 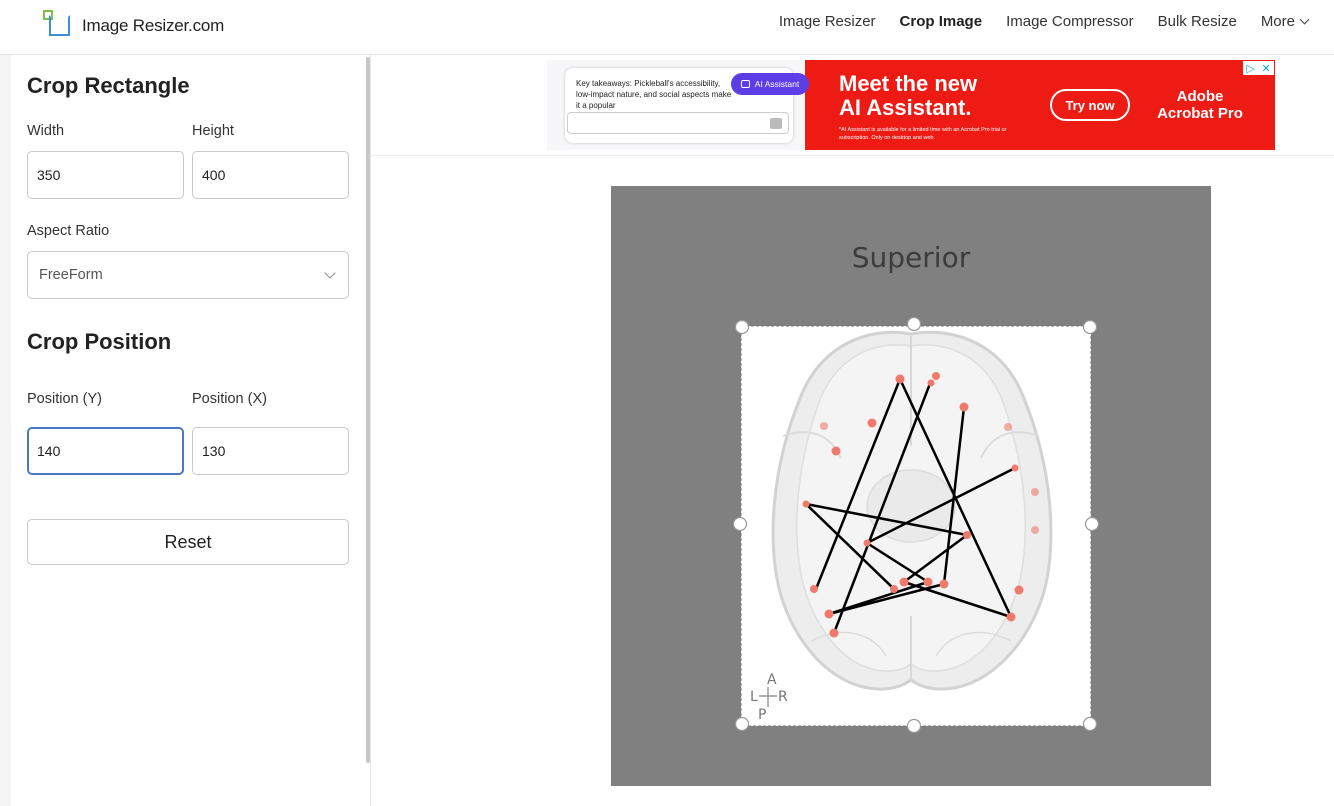 What do you see at coordinates (776, 123) in the screenshot?
I see `send-icon` at bounding box center [776, 123].